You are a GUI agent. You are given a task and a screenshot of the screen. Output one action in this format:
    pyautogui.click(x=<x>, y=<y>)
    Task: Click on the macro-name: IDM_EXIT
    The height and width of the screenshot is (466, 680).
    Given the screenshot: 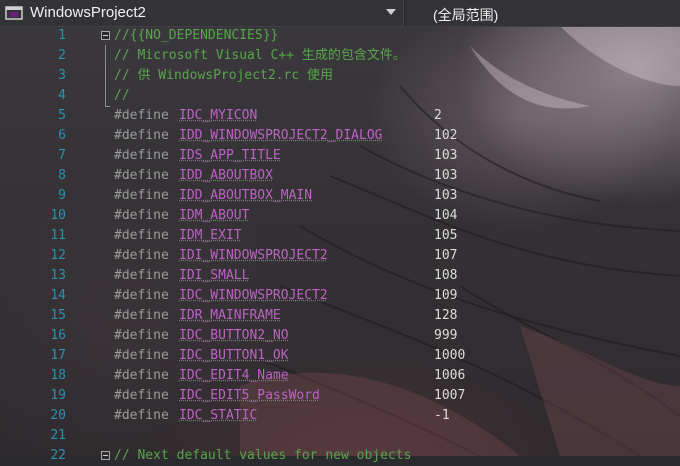 What is the action you would take?
    pyautogui.click(x=210, y=236)
    